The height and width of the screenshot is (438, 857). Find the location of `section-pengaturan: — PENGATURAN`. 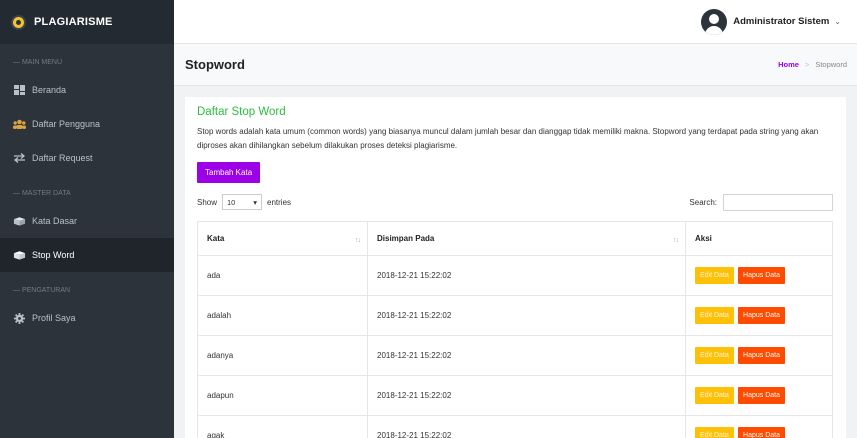

section-pengaturan: — PENGATURAN is located at coordinates (42, 290).